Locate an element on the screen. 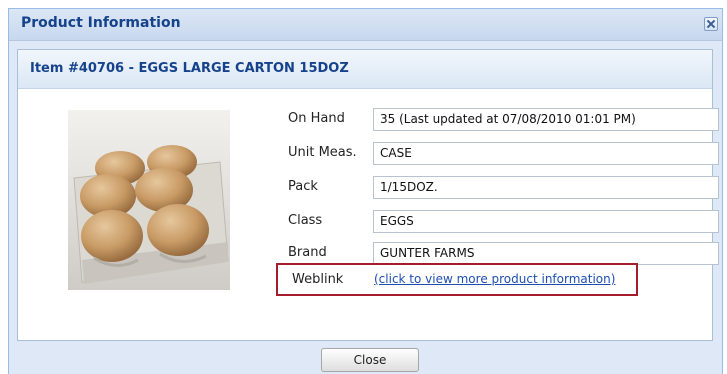 The width and height of the screenshot is (727, 374). field-brand: GUNTER FARMS is located at coordinates (546, 253).